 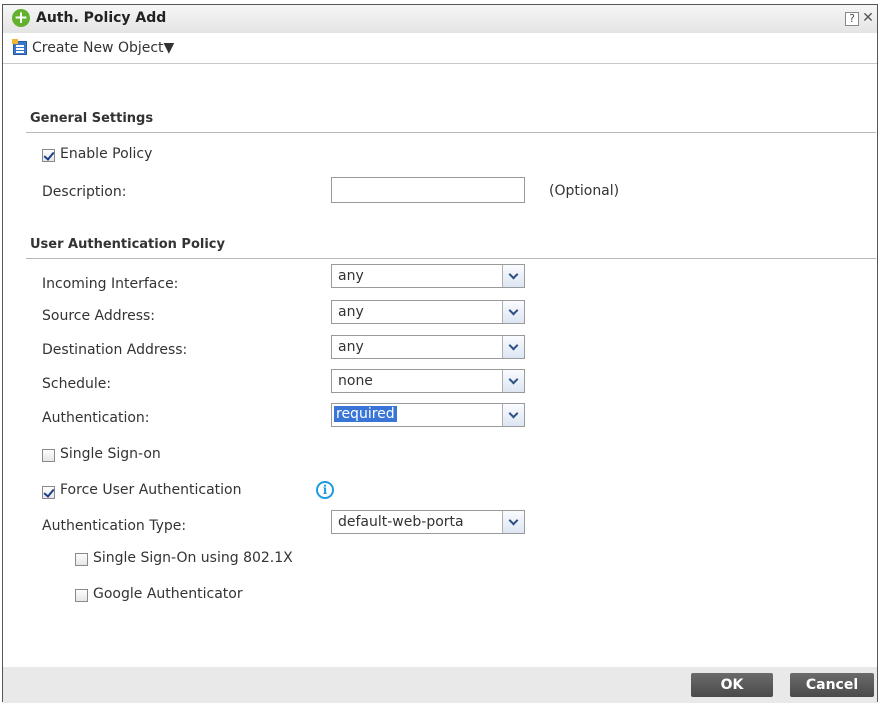 What do you see at coordinates (428, 276) in the screenshot?
I see `incoming-interface-select: any` at bounding box center [428, 276].